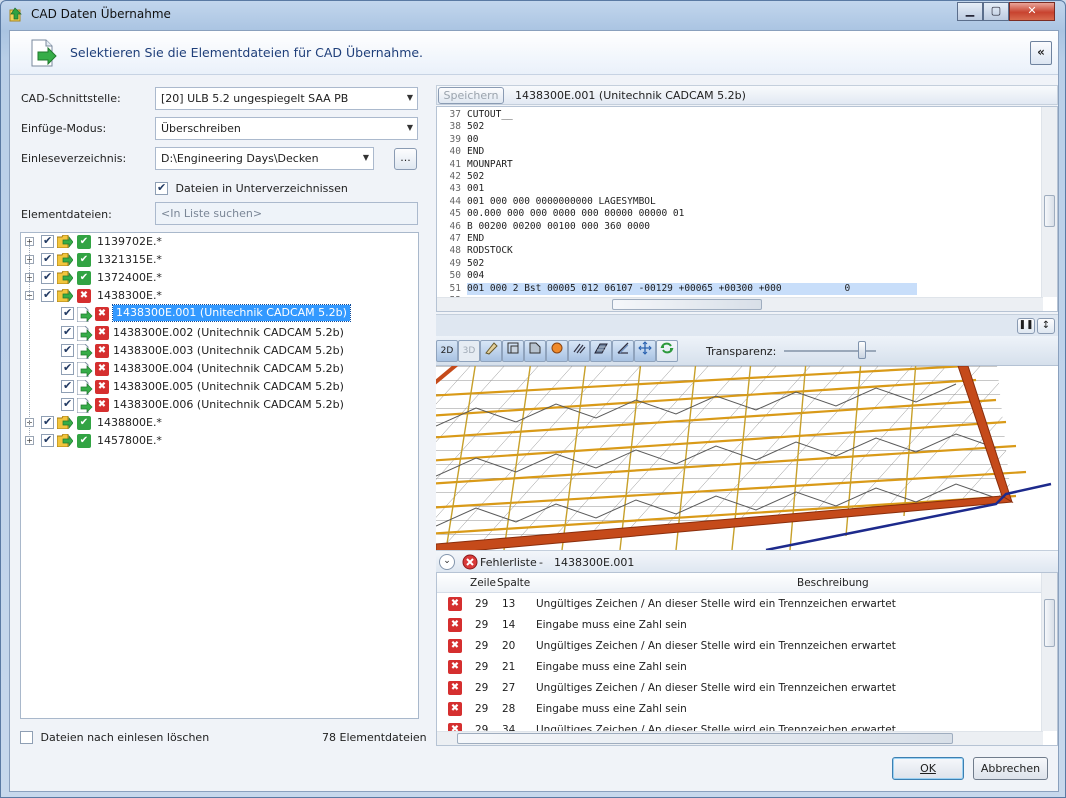  I want to click on minimize-button: ▁, so click(970, 11).